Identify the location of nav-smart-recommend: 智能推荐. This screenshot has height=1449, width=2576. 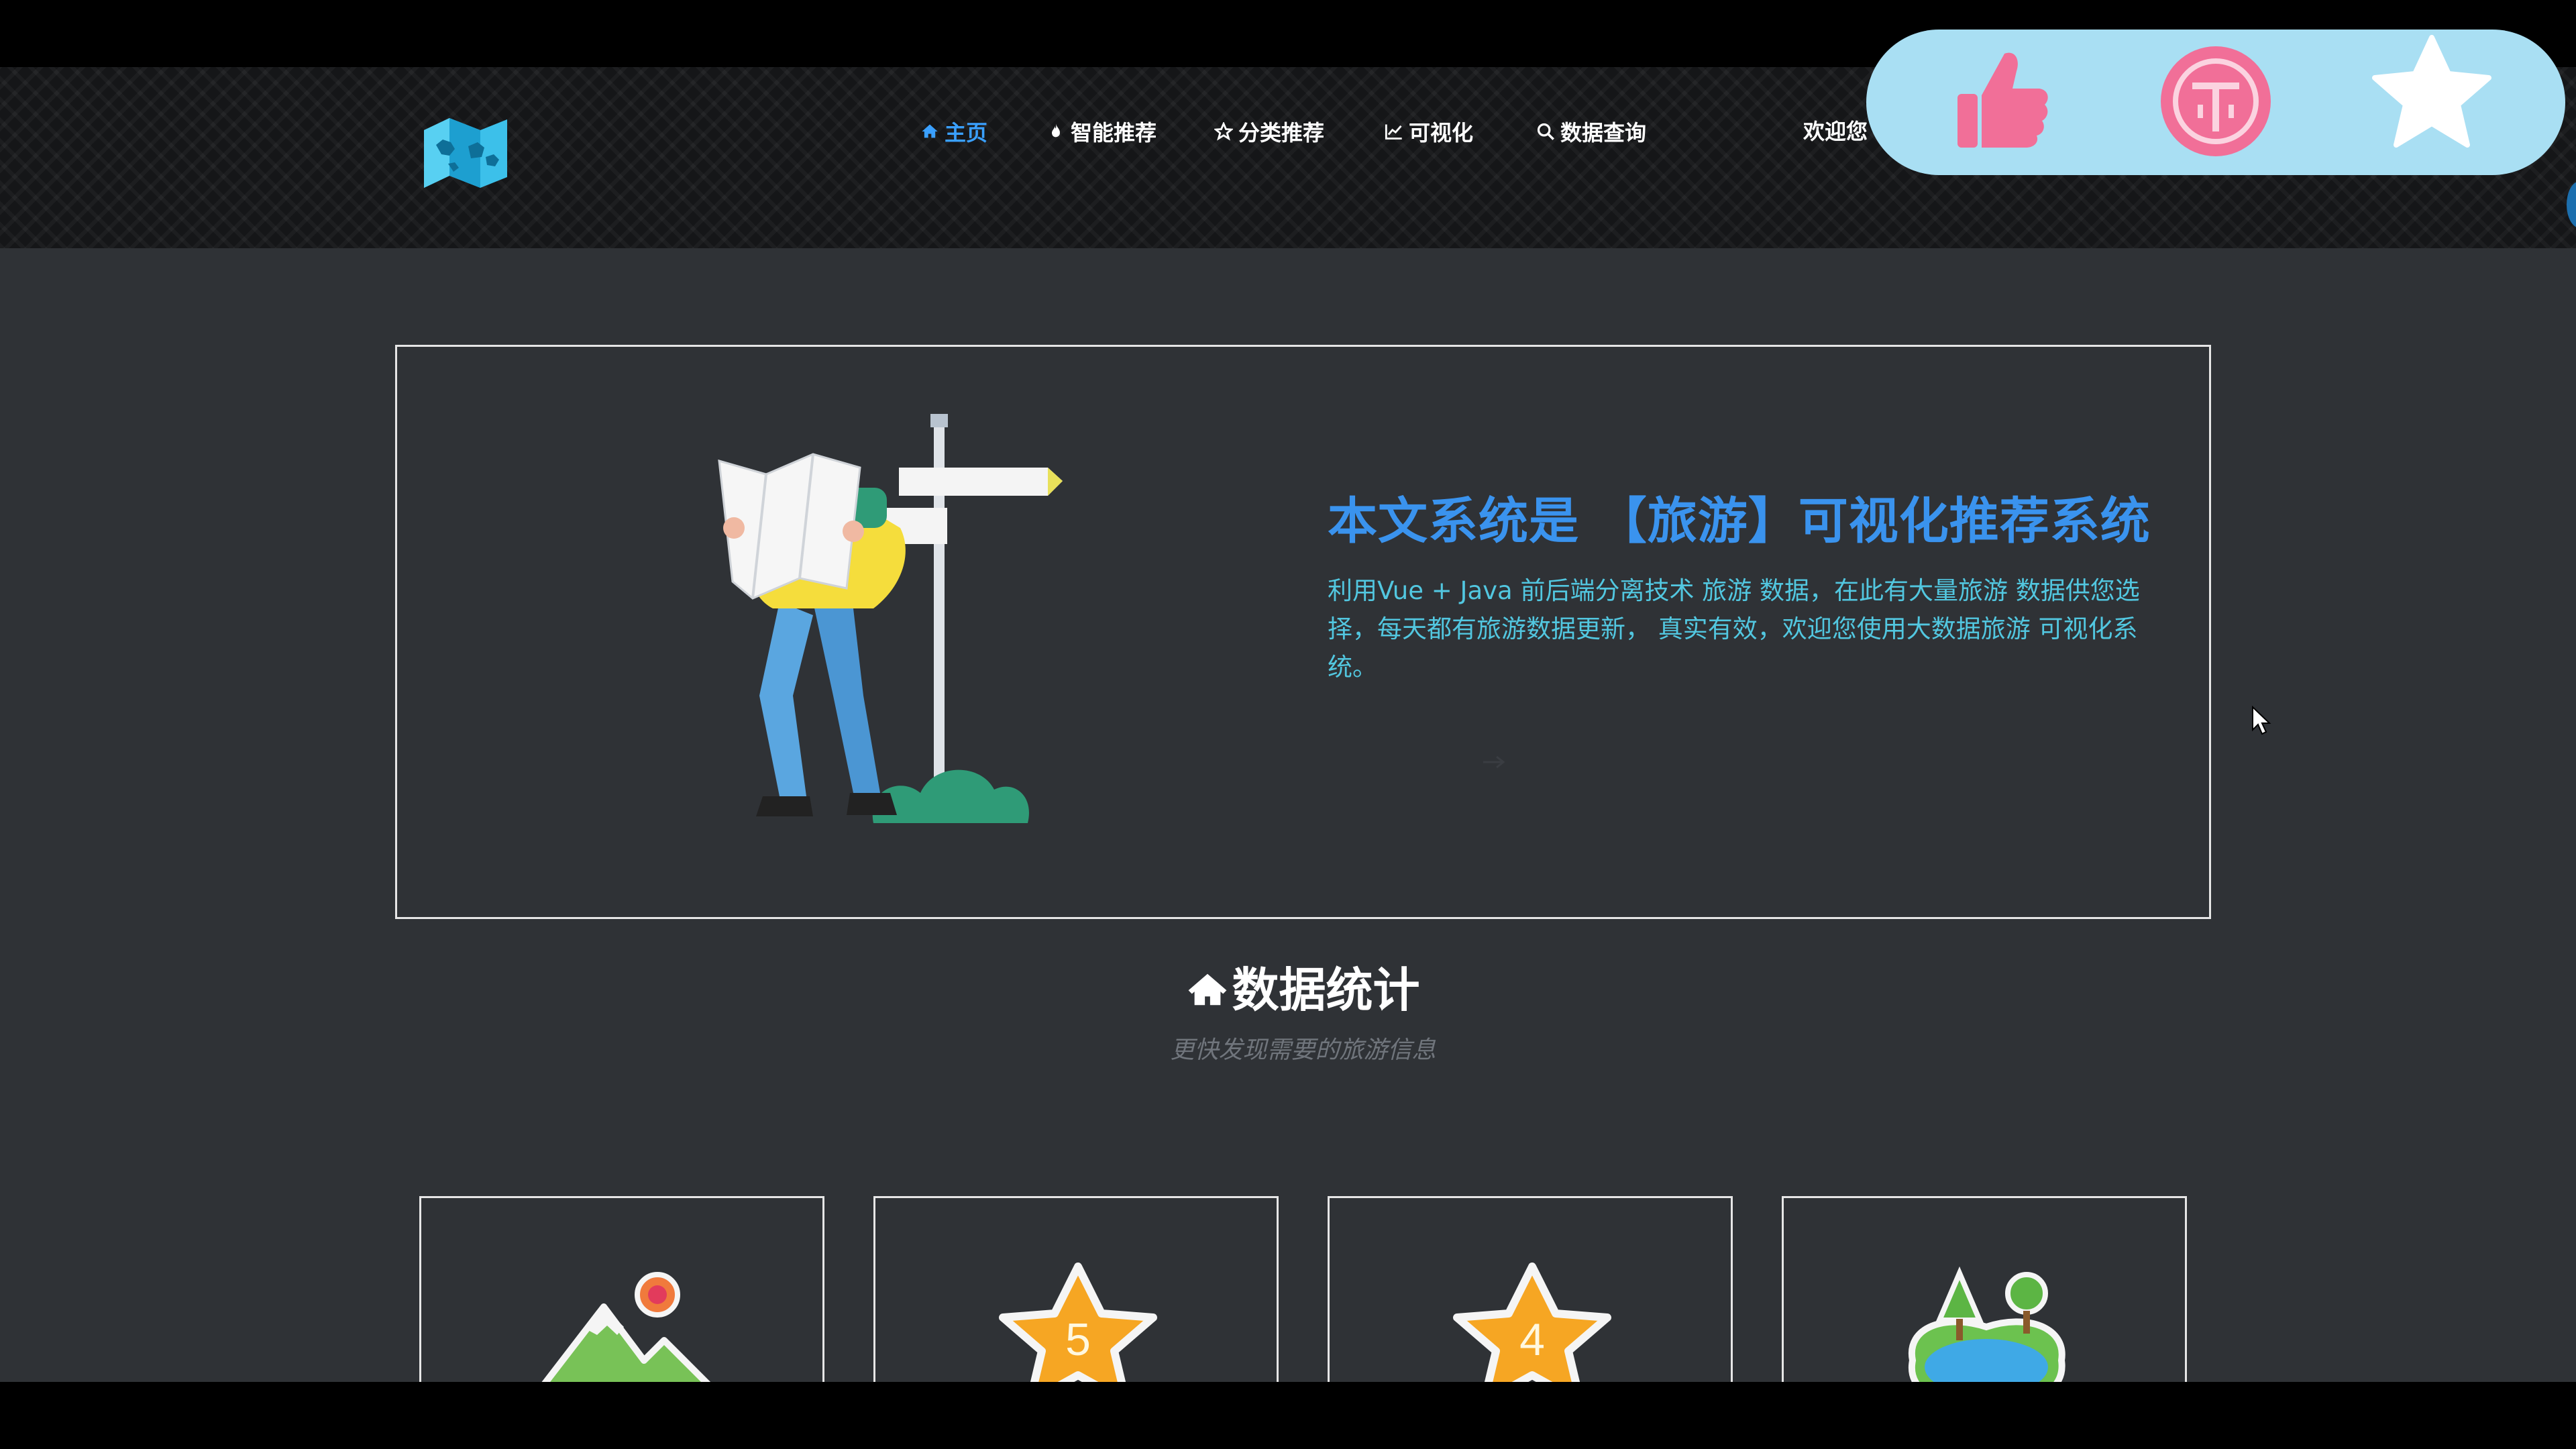
(1101, 132).